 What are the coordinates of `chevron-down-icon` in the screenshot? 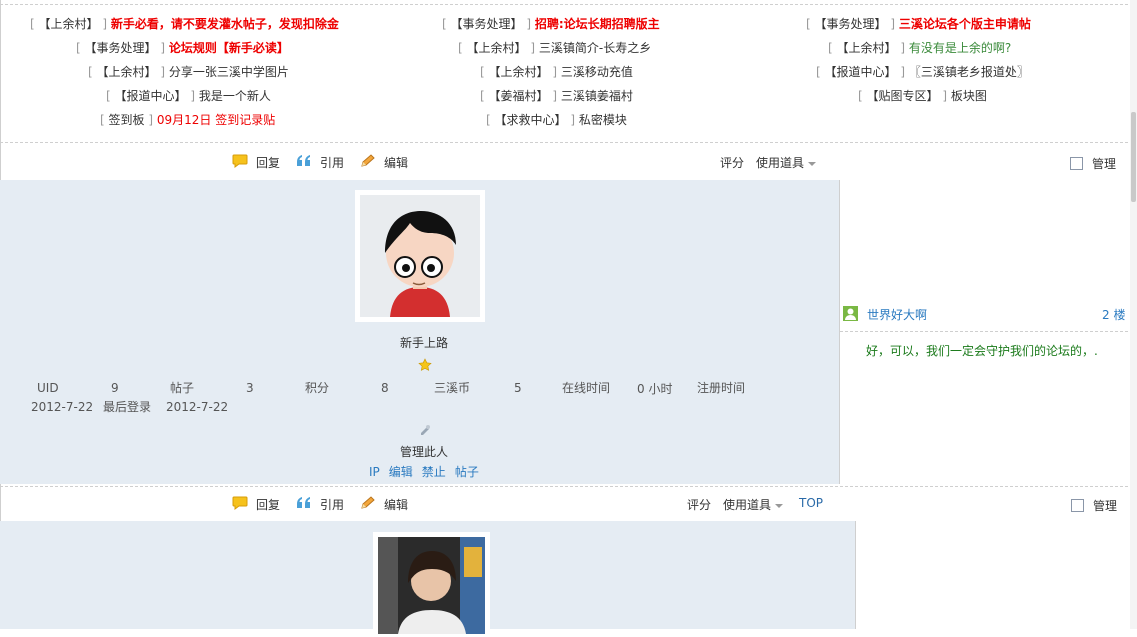 It's located at (812, 163).